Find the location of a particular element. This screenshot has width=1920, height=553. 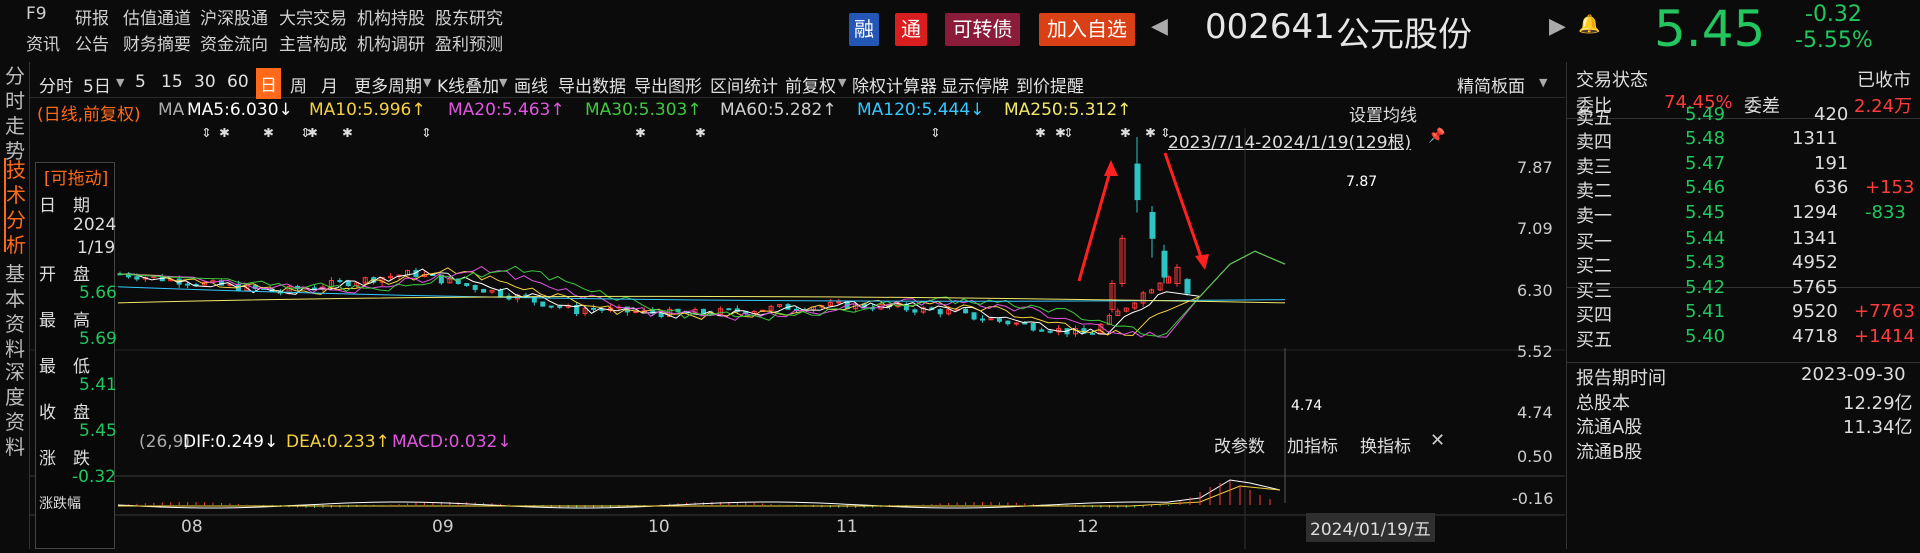

period-15min: 15 is located at coordinates (172, 82).